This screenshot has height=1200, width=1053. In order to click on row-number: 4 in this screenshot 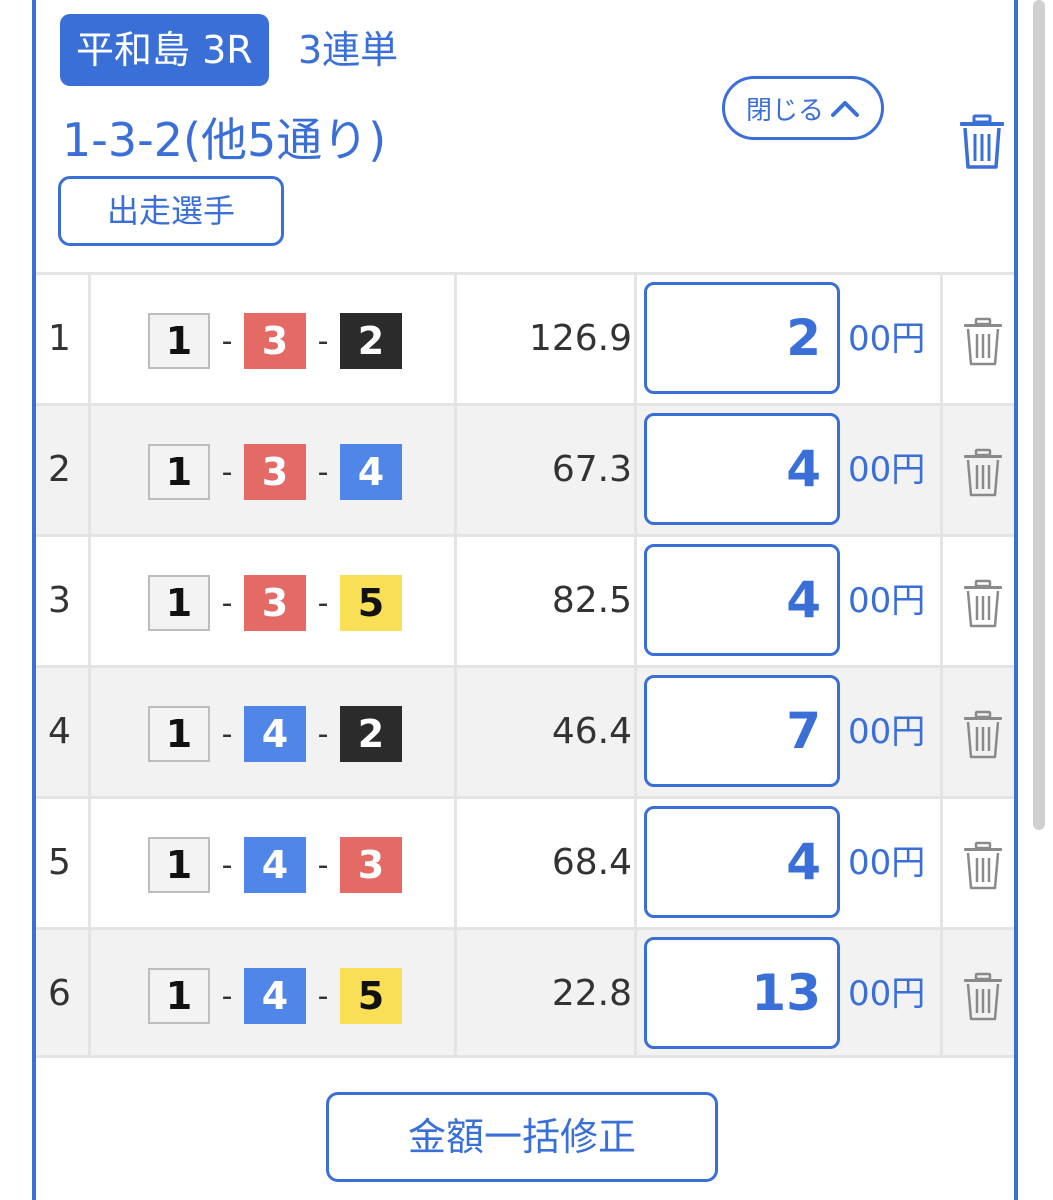, I will do `click(59, 731)`.